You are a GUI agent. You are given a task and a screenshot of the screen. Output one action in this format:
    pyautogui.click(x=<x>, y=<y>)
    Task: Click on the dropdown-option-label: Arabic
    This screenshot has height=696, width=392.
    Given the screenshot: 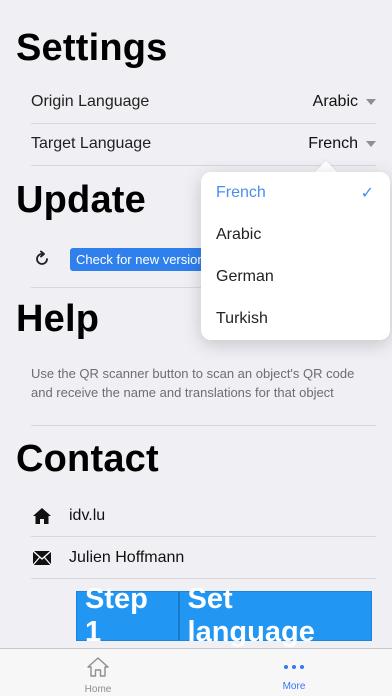 What is the action you would take?
    pyautogui.click(x=239, y=234)
    